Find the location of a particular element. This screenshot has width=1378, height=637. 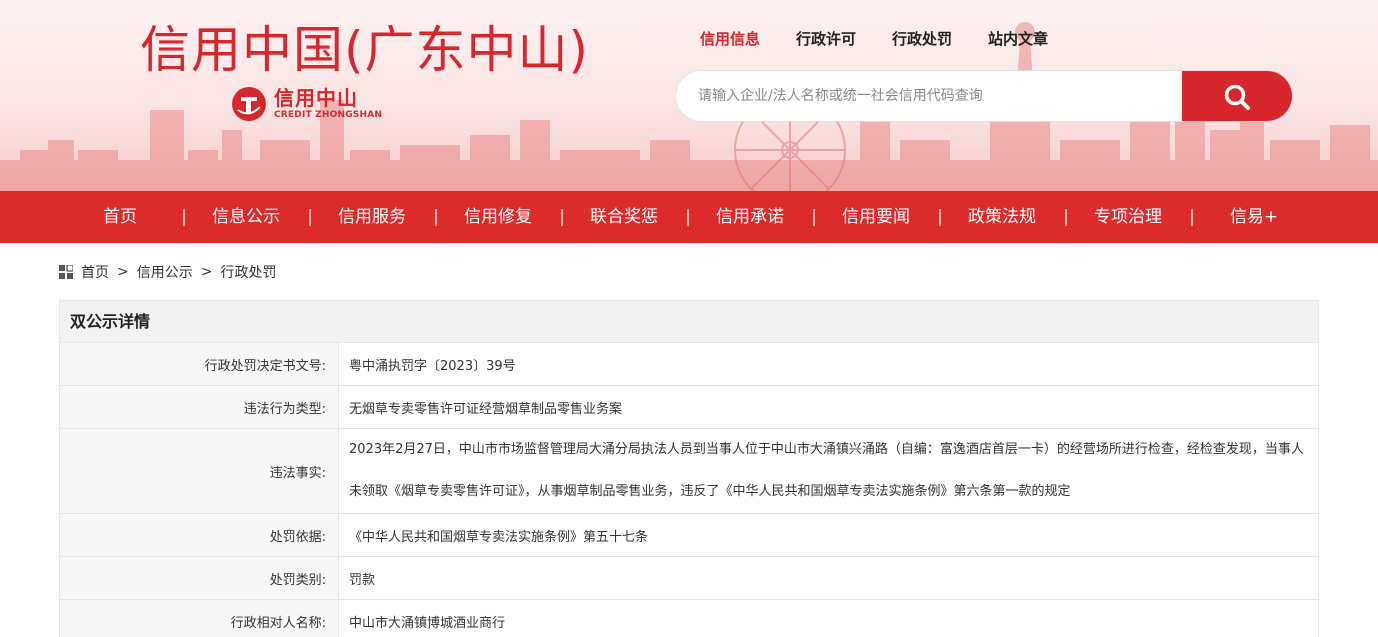

nav-item-info-disclosure: 信息公示 is located at coordinates (246, 217).